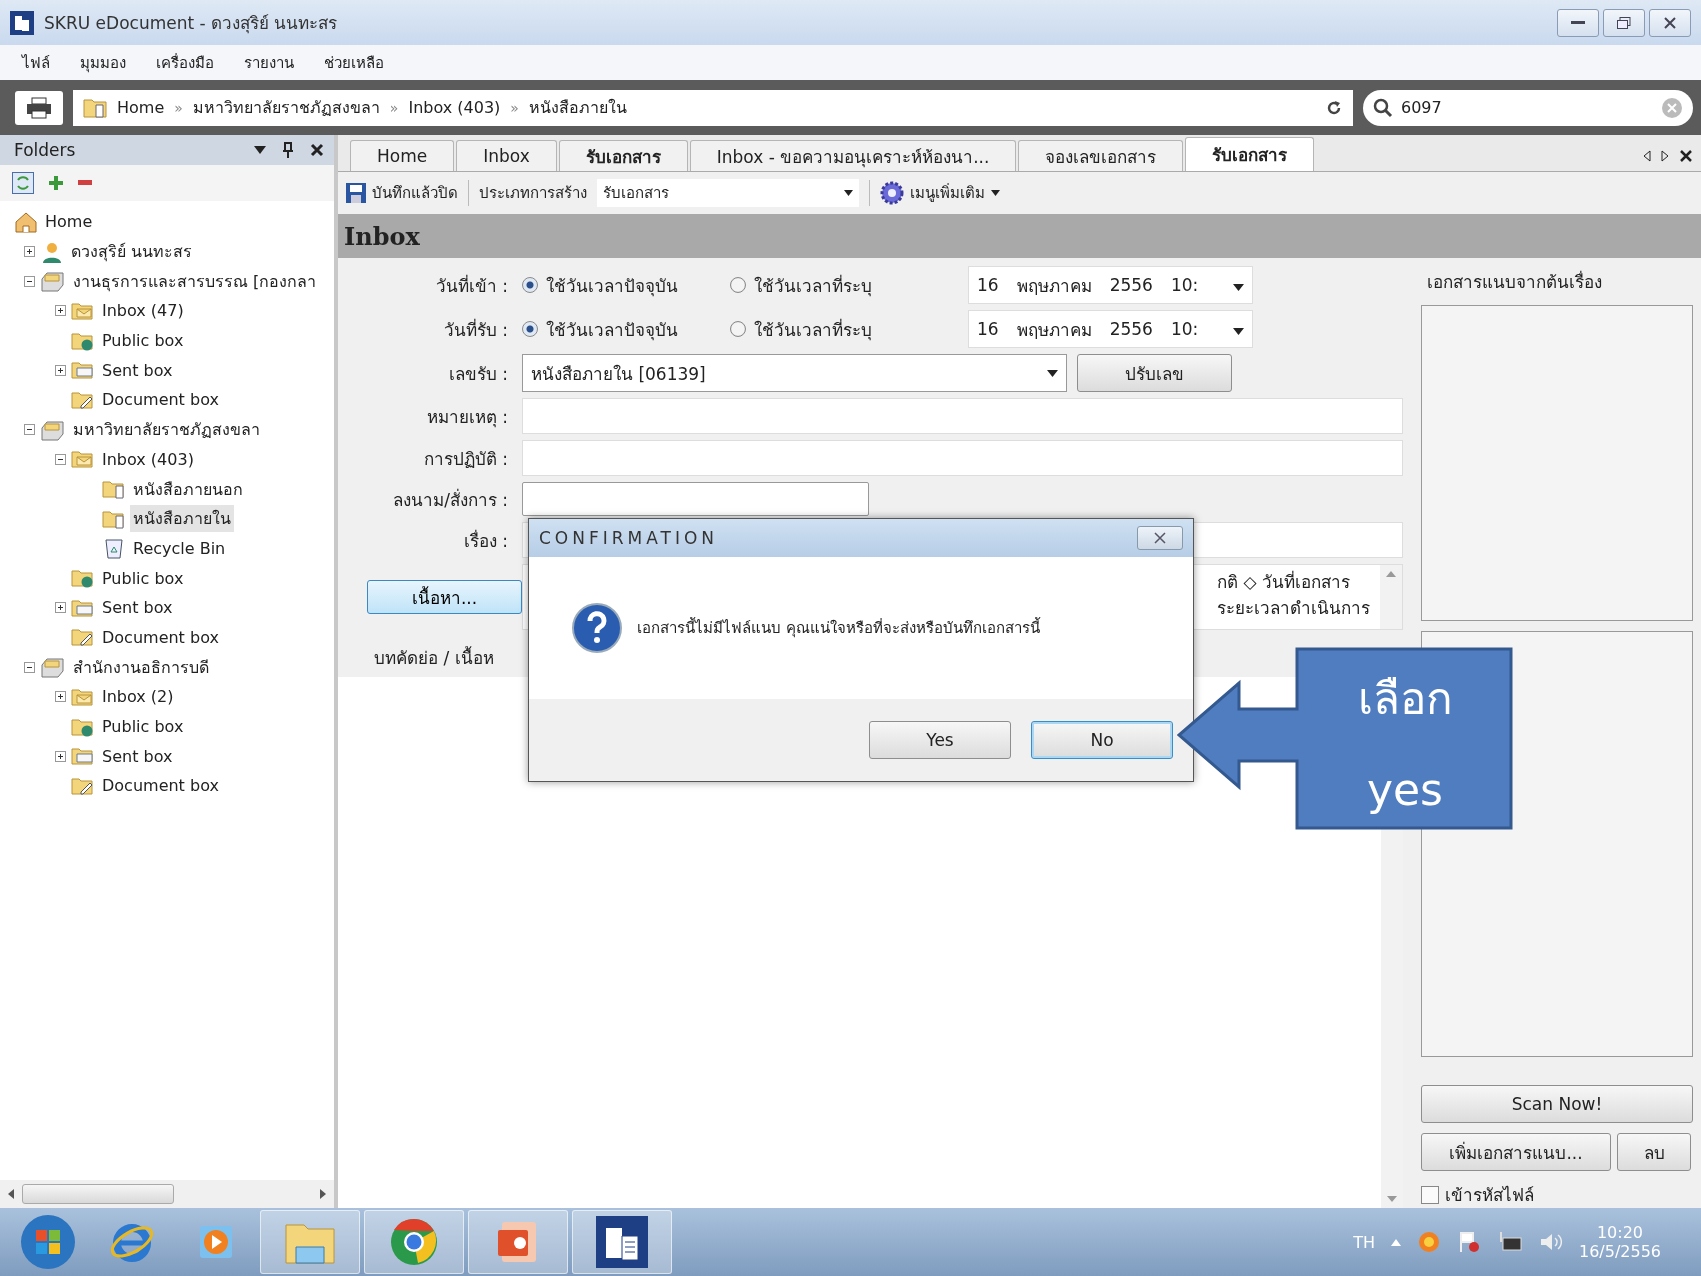 This screenshot has width=1701, height=1276. What do you see at coordinates (1557, 1194) in the screenshot?
I see `encrypt-checkbox: เข้ารหัสไฟล์` at bounding box center [1557, 1194].